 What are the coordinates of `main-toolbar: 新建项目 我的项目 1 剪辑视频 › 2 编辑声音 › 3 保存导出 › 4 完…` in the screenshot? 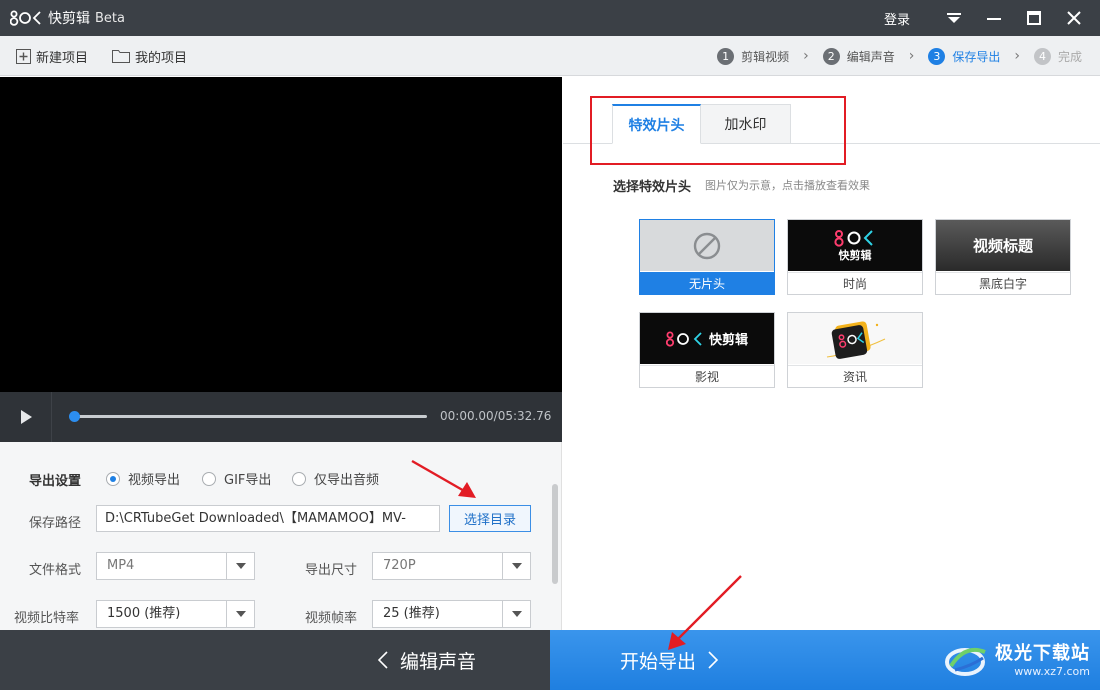 It's located at (550, 56).